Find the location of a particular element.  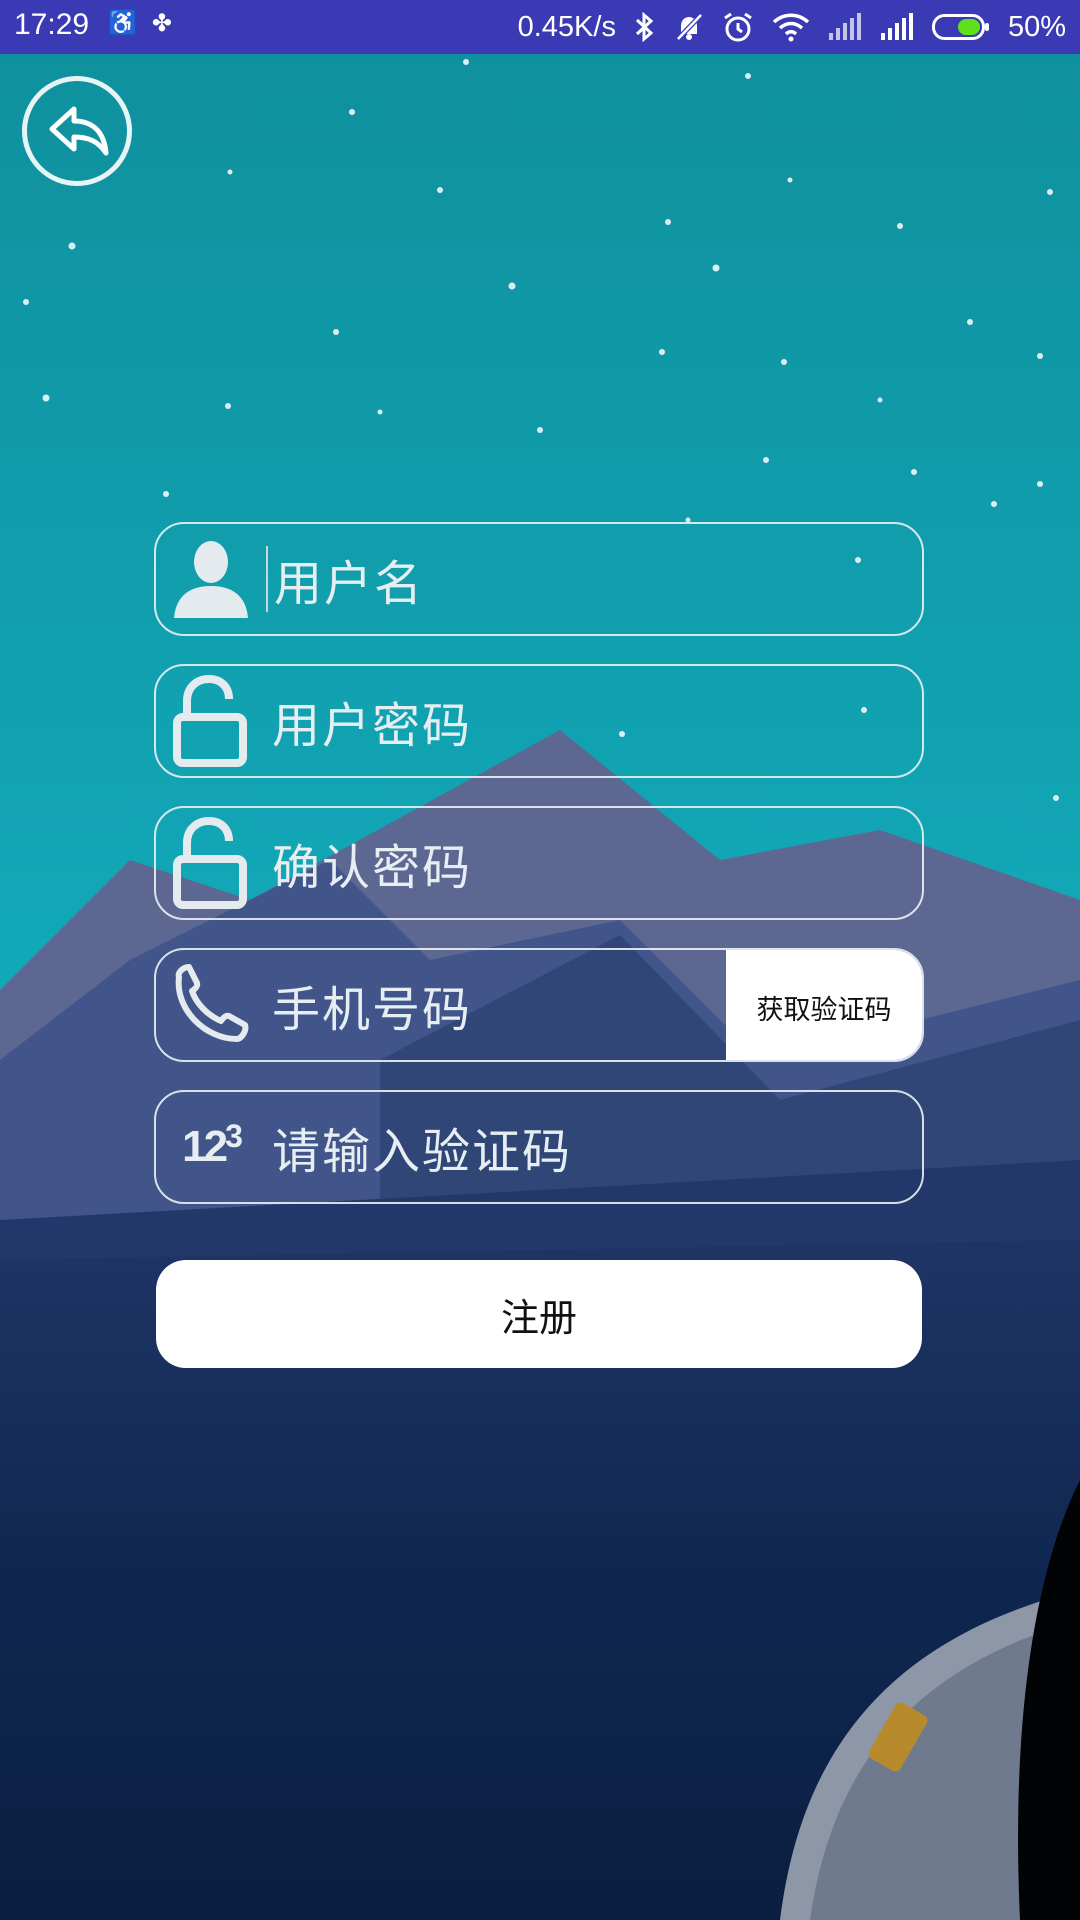

password-field: 用户密码 is located at coordinates (539, 721).